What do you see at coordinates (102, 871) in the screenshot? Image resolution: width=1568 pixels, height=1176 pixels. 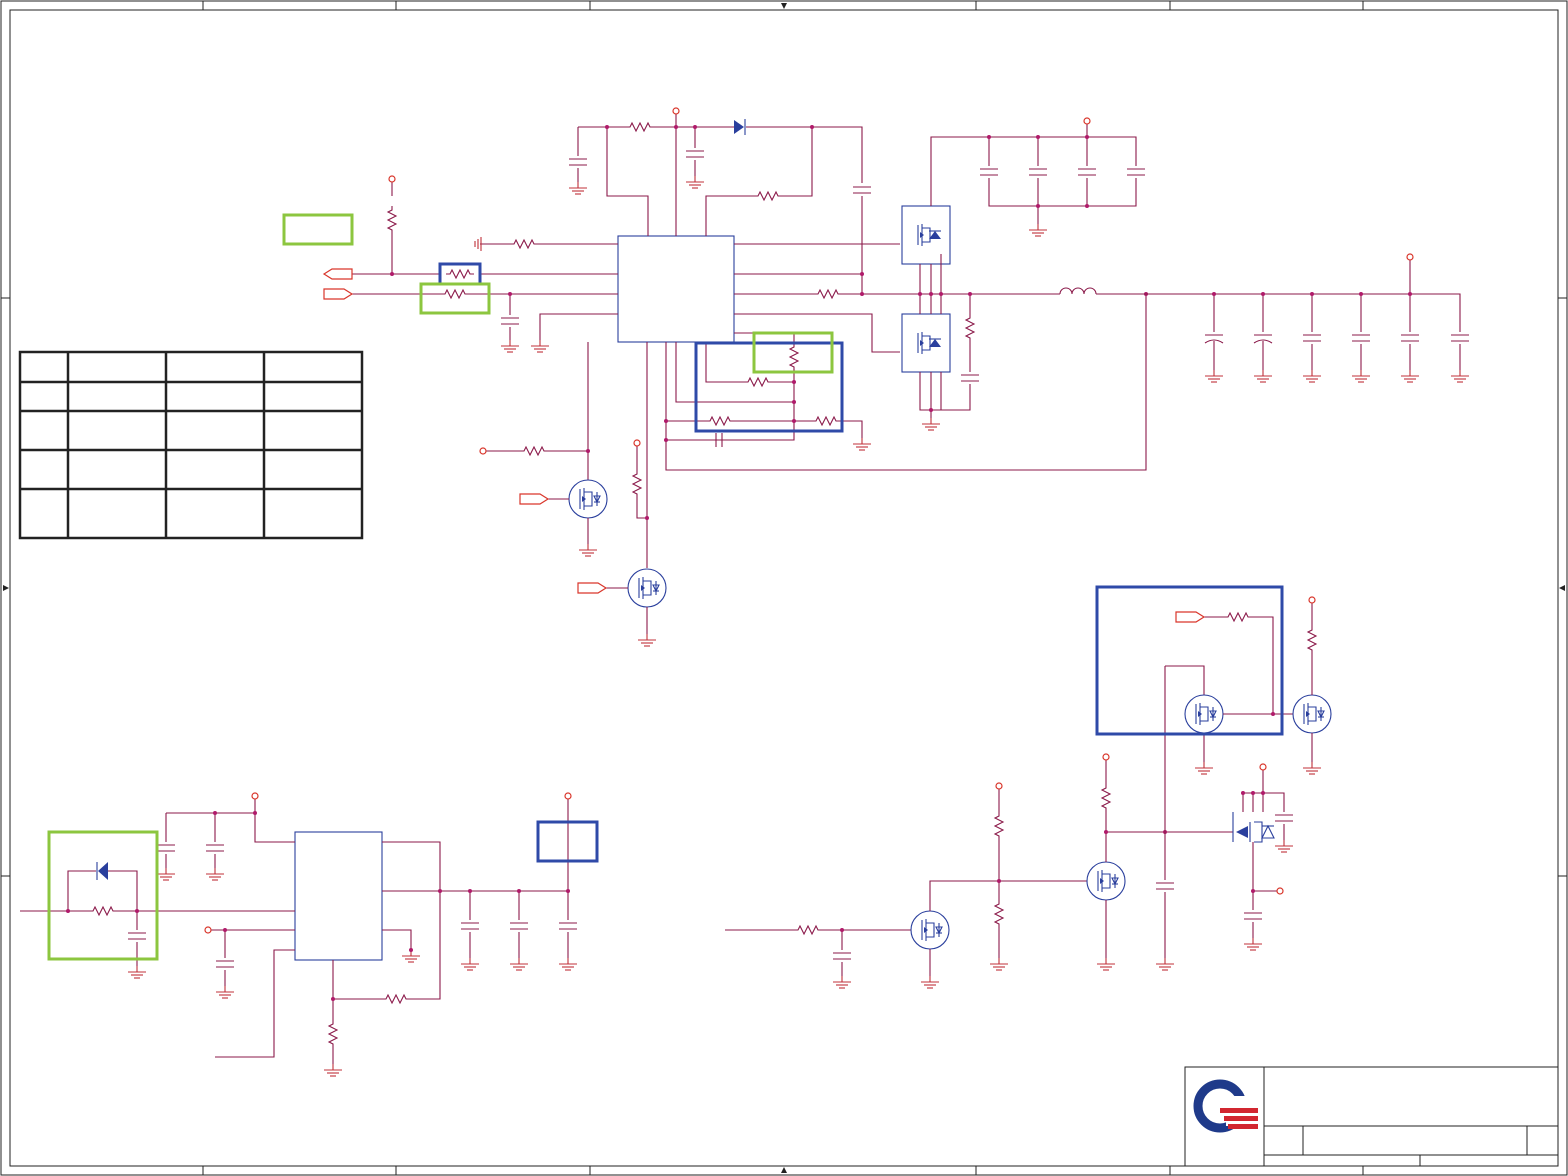 I see `schottky-diode-icon` at bounding box center [102, 871].